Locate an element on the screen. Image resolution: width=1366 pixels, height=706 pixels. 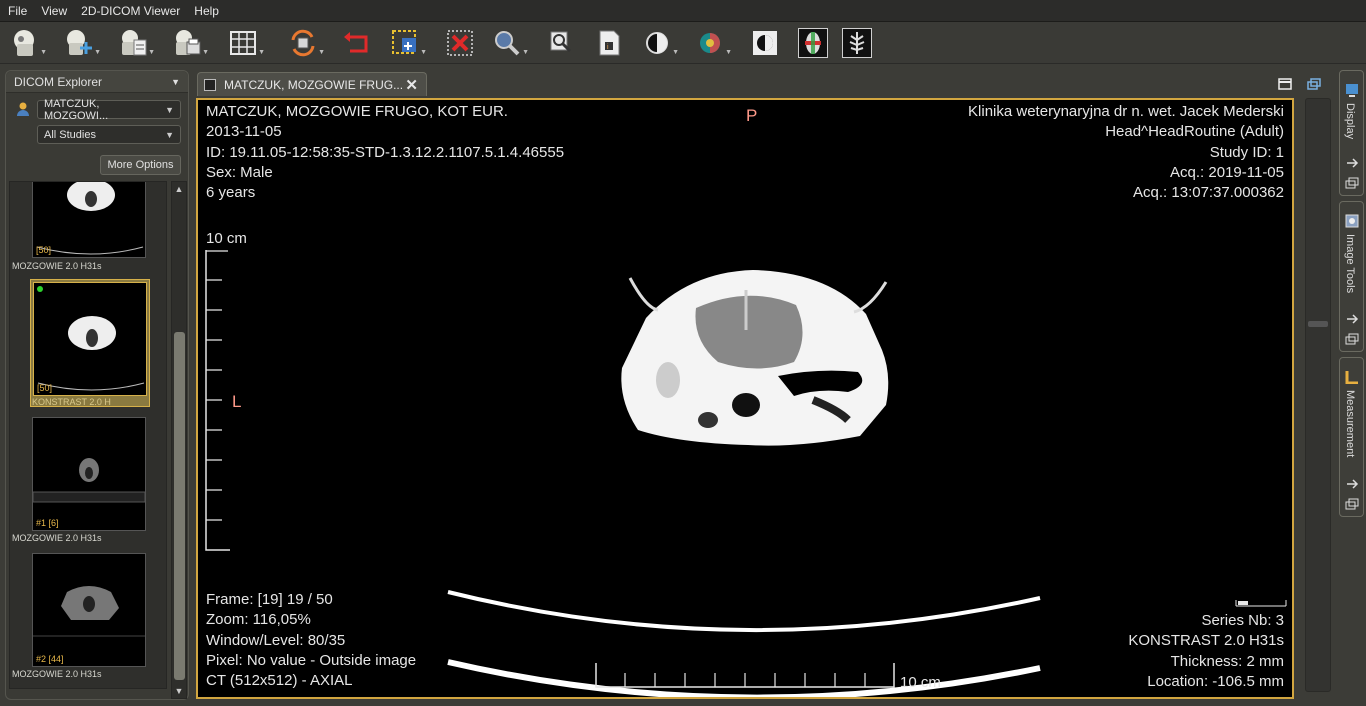
acquisition-date: Acq.: 2019-11-05 is located at coordinates (1227, 172).